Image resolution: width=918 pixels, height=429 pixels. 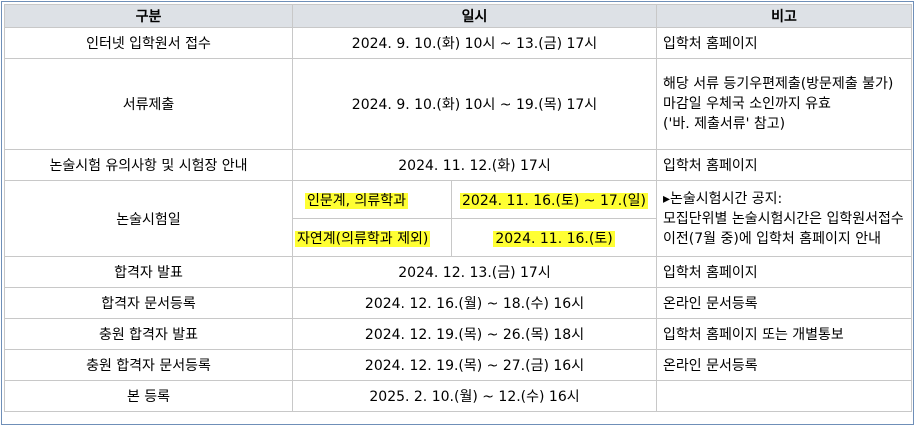 I want to click on category-cell: 합격자 발표, so click(x=148, y=272).